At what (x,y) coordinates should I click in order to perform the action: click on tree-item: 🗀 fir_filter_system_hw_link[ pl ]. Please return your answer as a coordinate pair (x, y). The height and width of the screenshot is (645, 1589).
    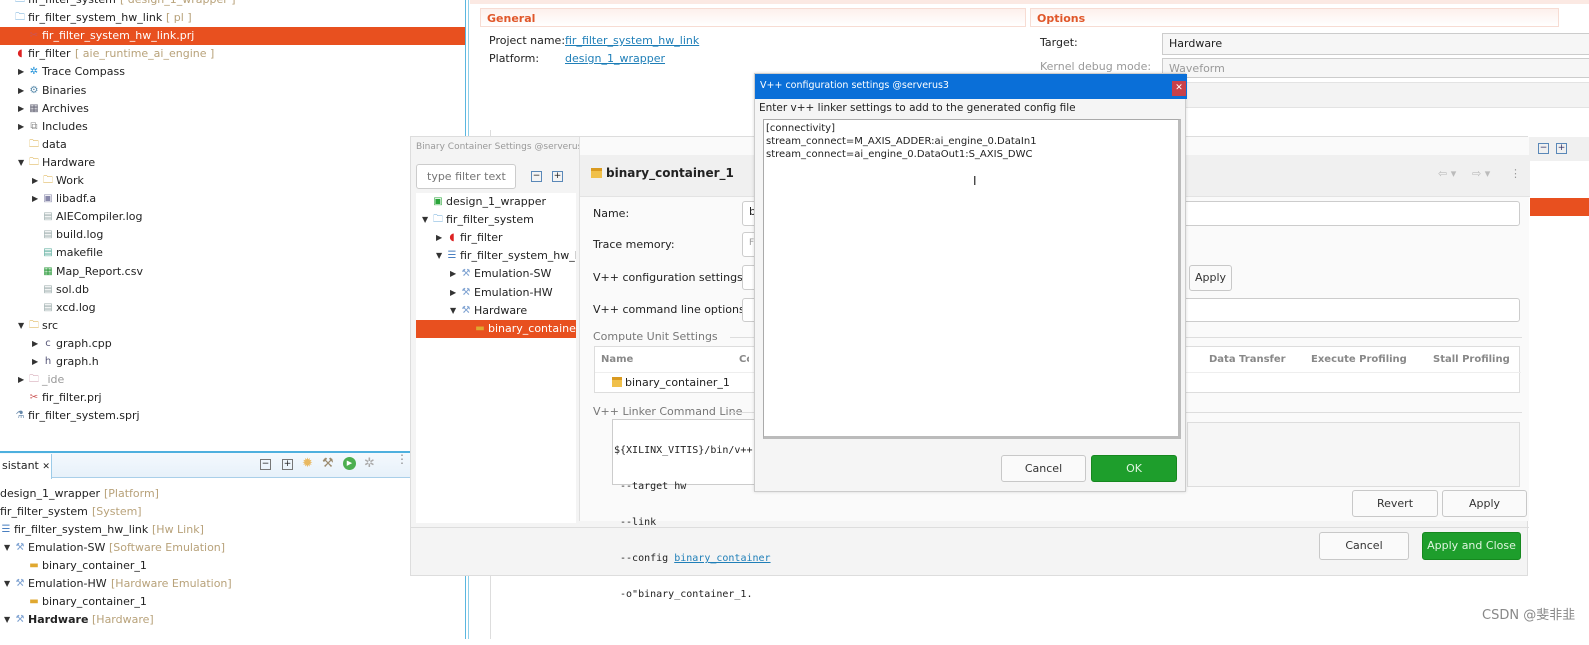
    Looking at the image, I should click on (233, 18).